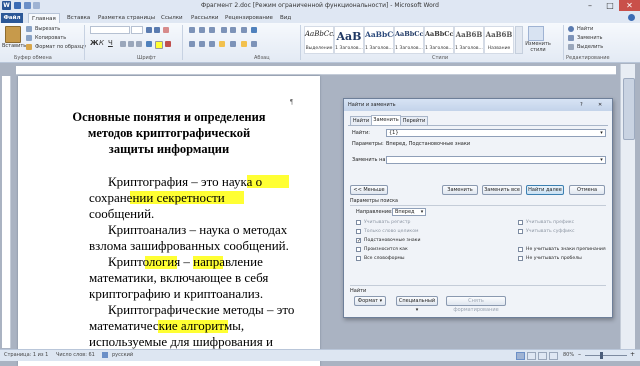 The width and height of the screenshot is (640, 366). Describe the element at coordinates (123, 44) in the screenshot. I see `strikethrough-icon` at that location.